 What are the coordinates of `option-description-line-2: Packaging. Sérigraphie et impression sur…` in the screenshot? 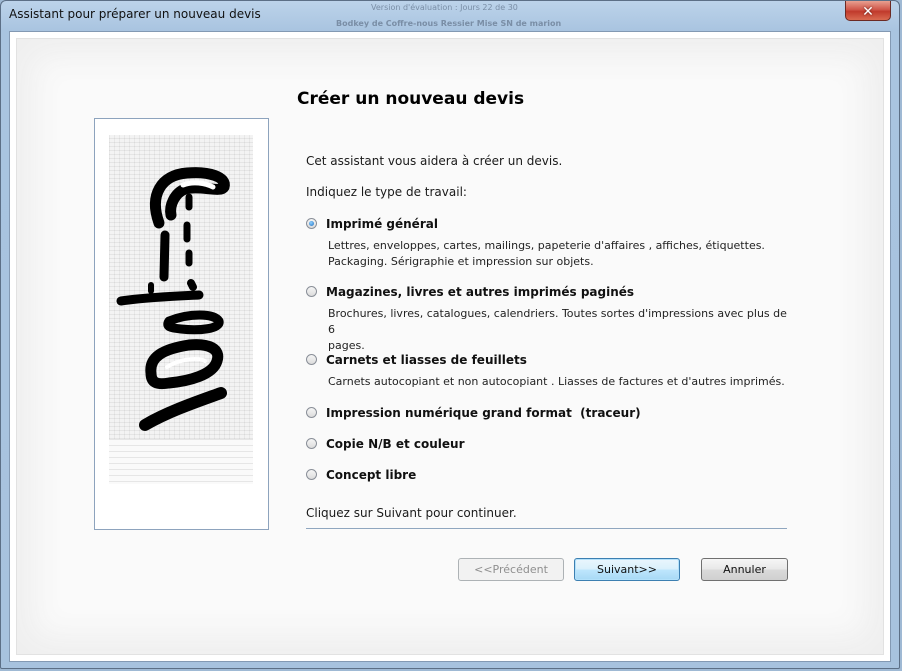 It's located at (461, 261).